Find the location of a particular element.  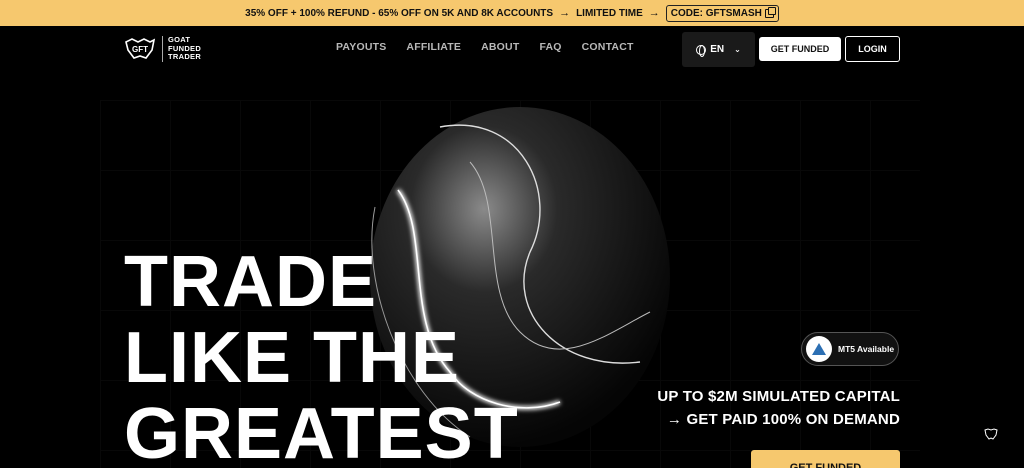

nav-item-payouts: PAYOUTS is located at coordinates (361, 47).